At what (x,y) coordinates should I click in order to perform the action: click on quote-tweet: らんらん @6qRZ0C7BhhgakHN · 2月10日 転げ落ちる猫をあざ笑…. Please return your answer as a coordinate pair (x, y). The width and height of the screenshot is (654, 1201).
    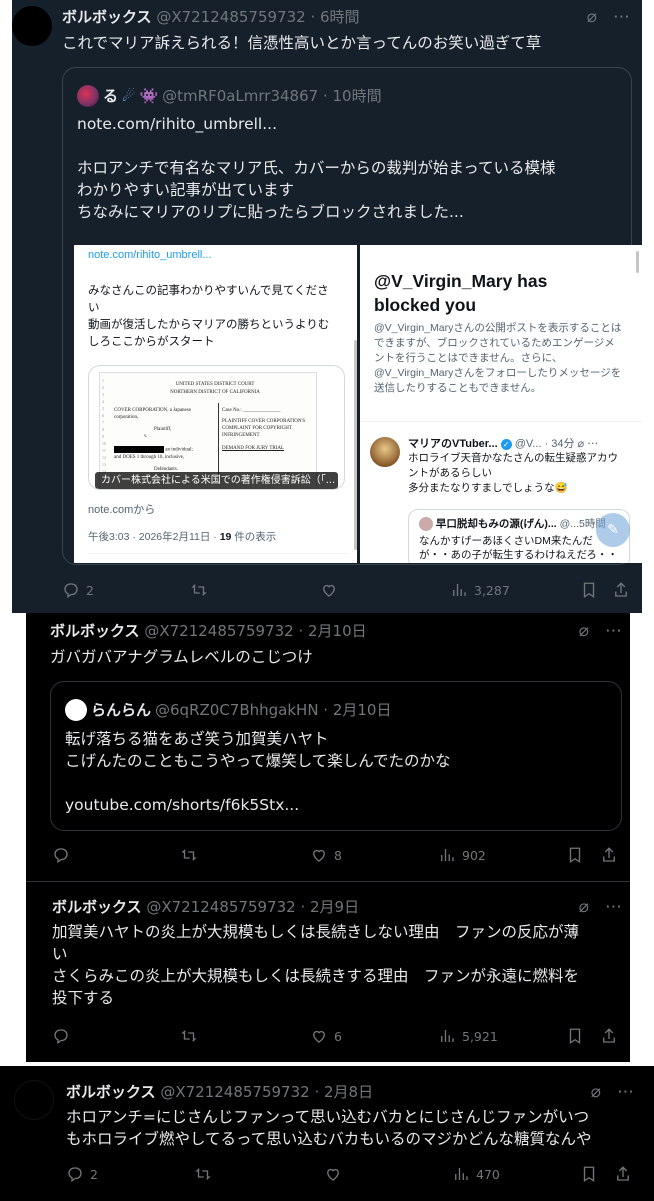
    Looking at the image, I should click on (336, 756).